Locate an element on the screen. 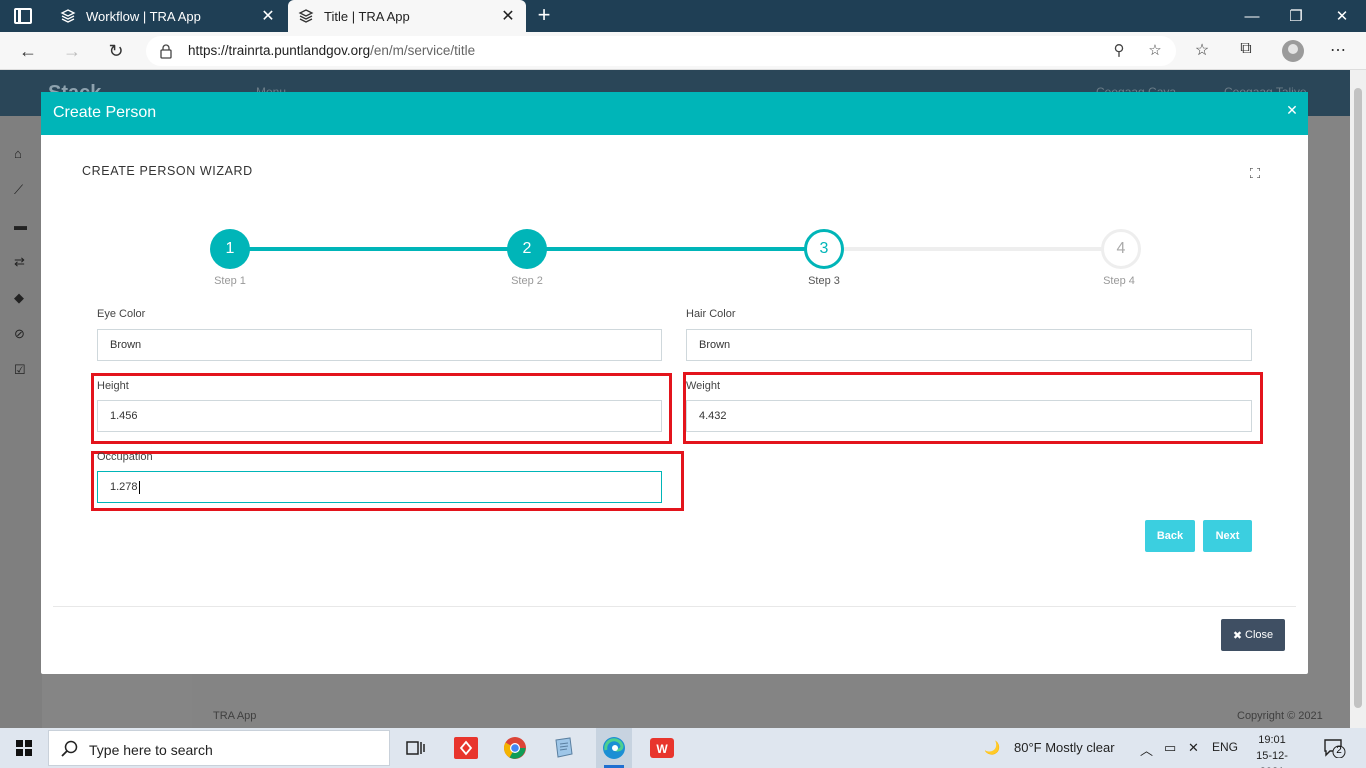  close-window-icon: ✕ is located at coordinates (1342, 16).